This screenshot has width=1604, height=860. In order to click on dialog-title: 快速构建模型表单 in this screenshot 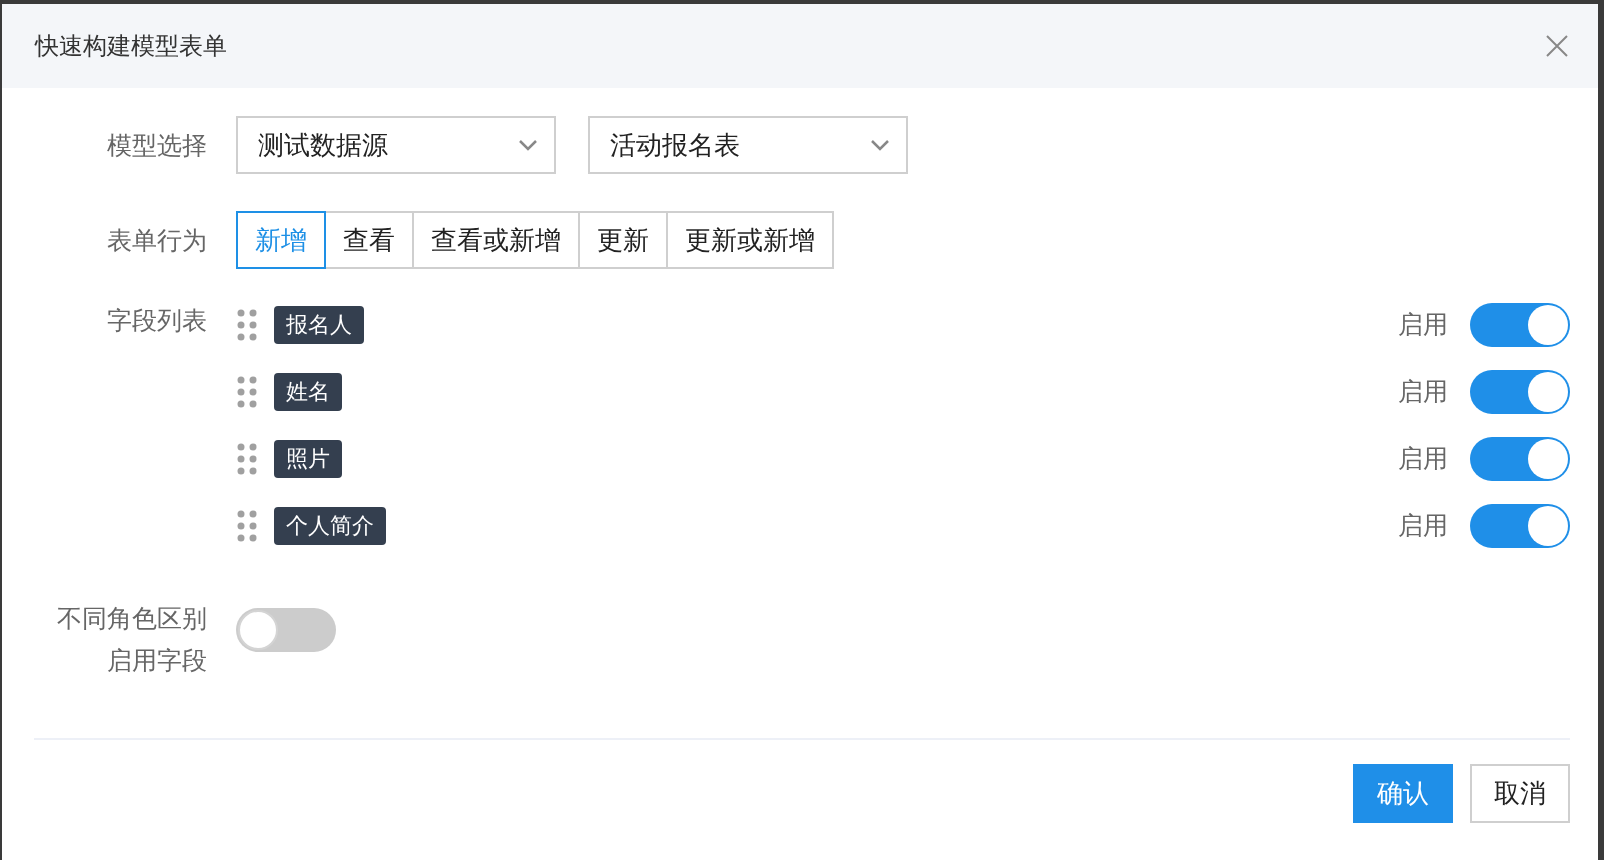, I will do `click(131, 46)`.